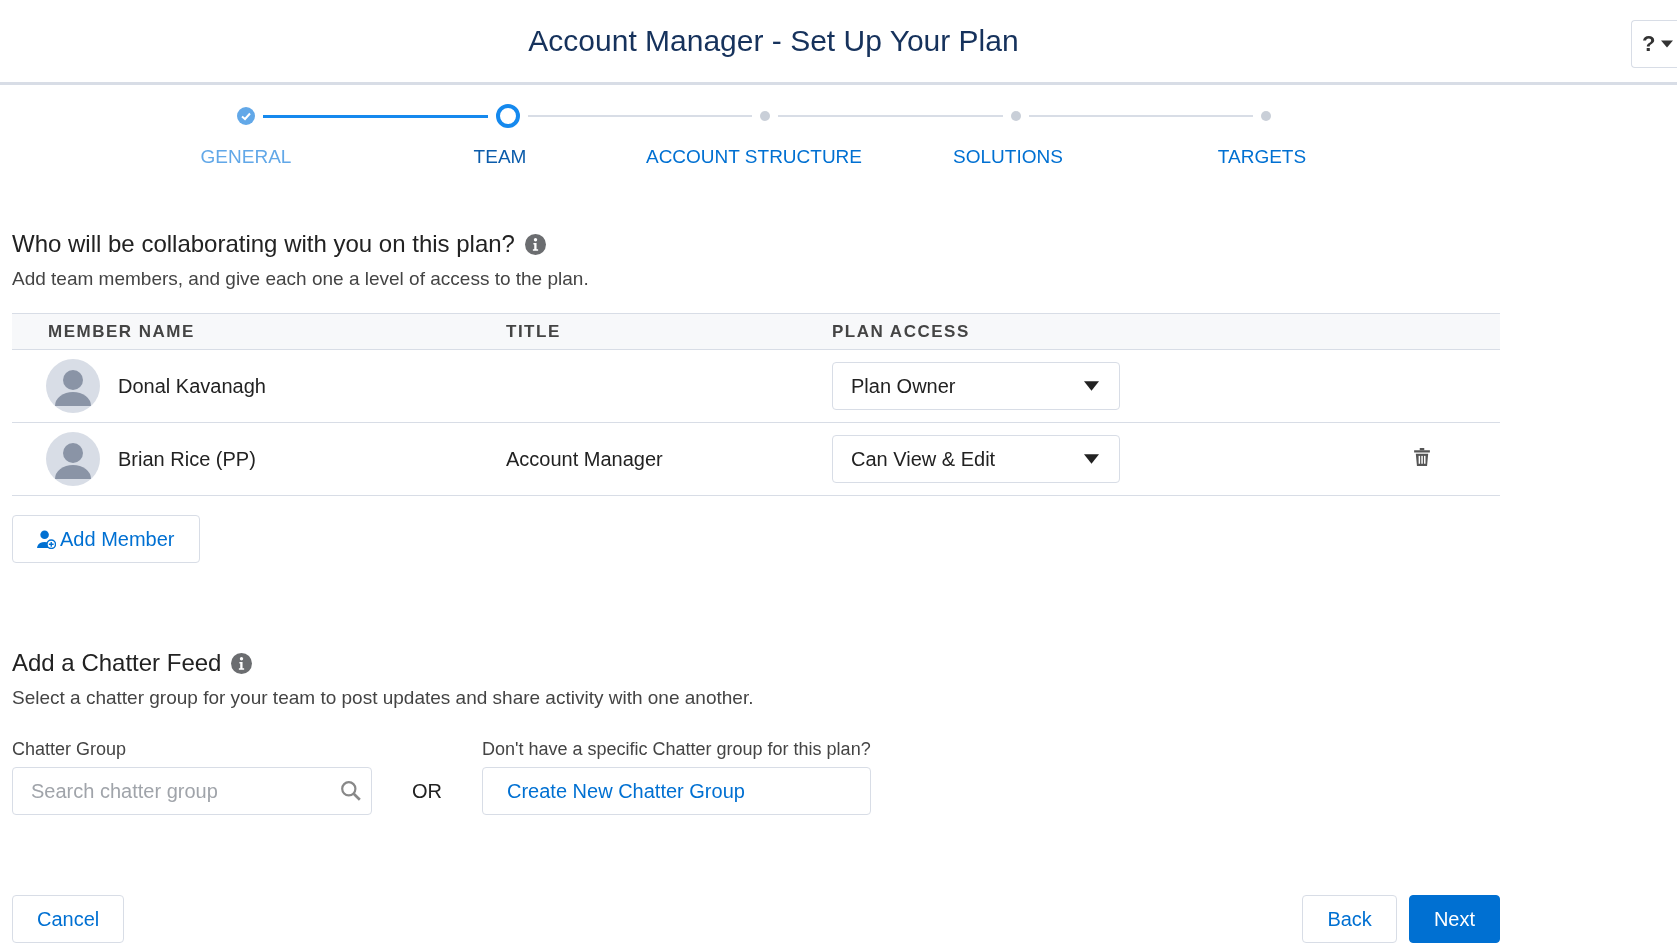 The width and height of the screenshot is (1677, 951). I want to click on field-label: Chatter Group, so click(70, 749).